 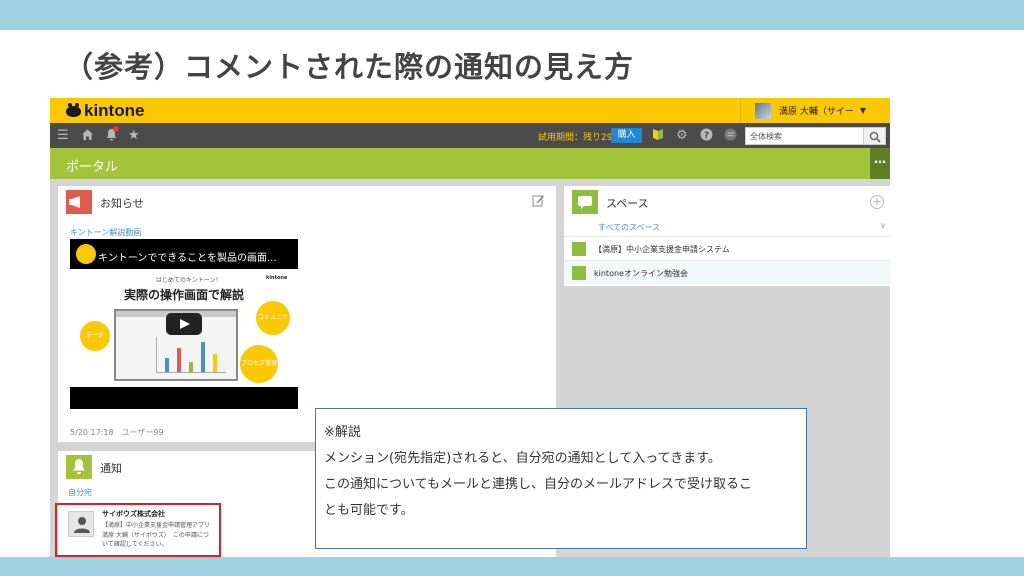 What do you see at coordinates (86, 254) in the screenshot?
I see `channel-avatar` at bounding box center [86, 254].